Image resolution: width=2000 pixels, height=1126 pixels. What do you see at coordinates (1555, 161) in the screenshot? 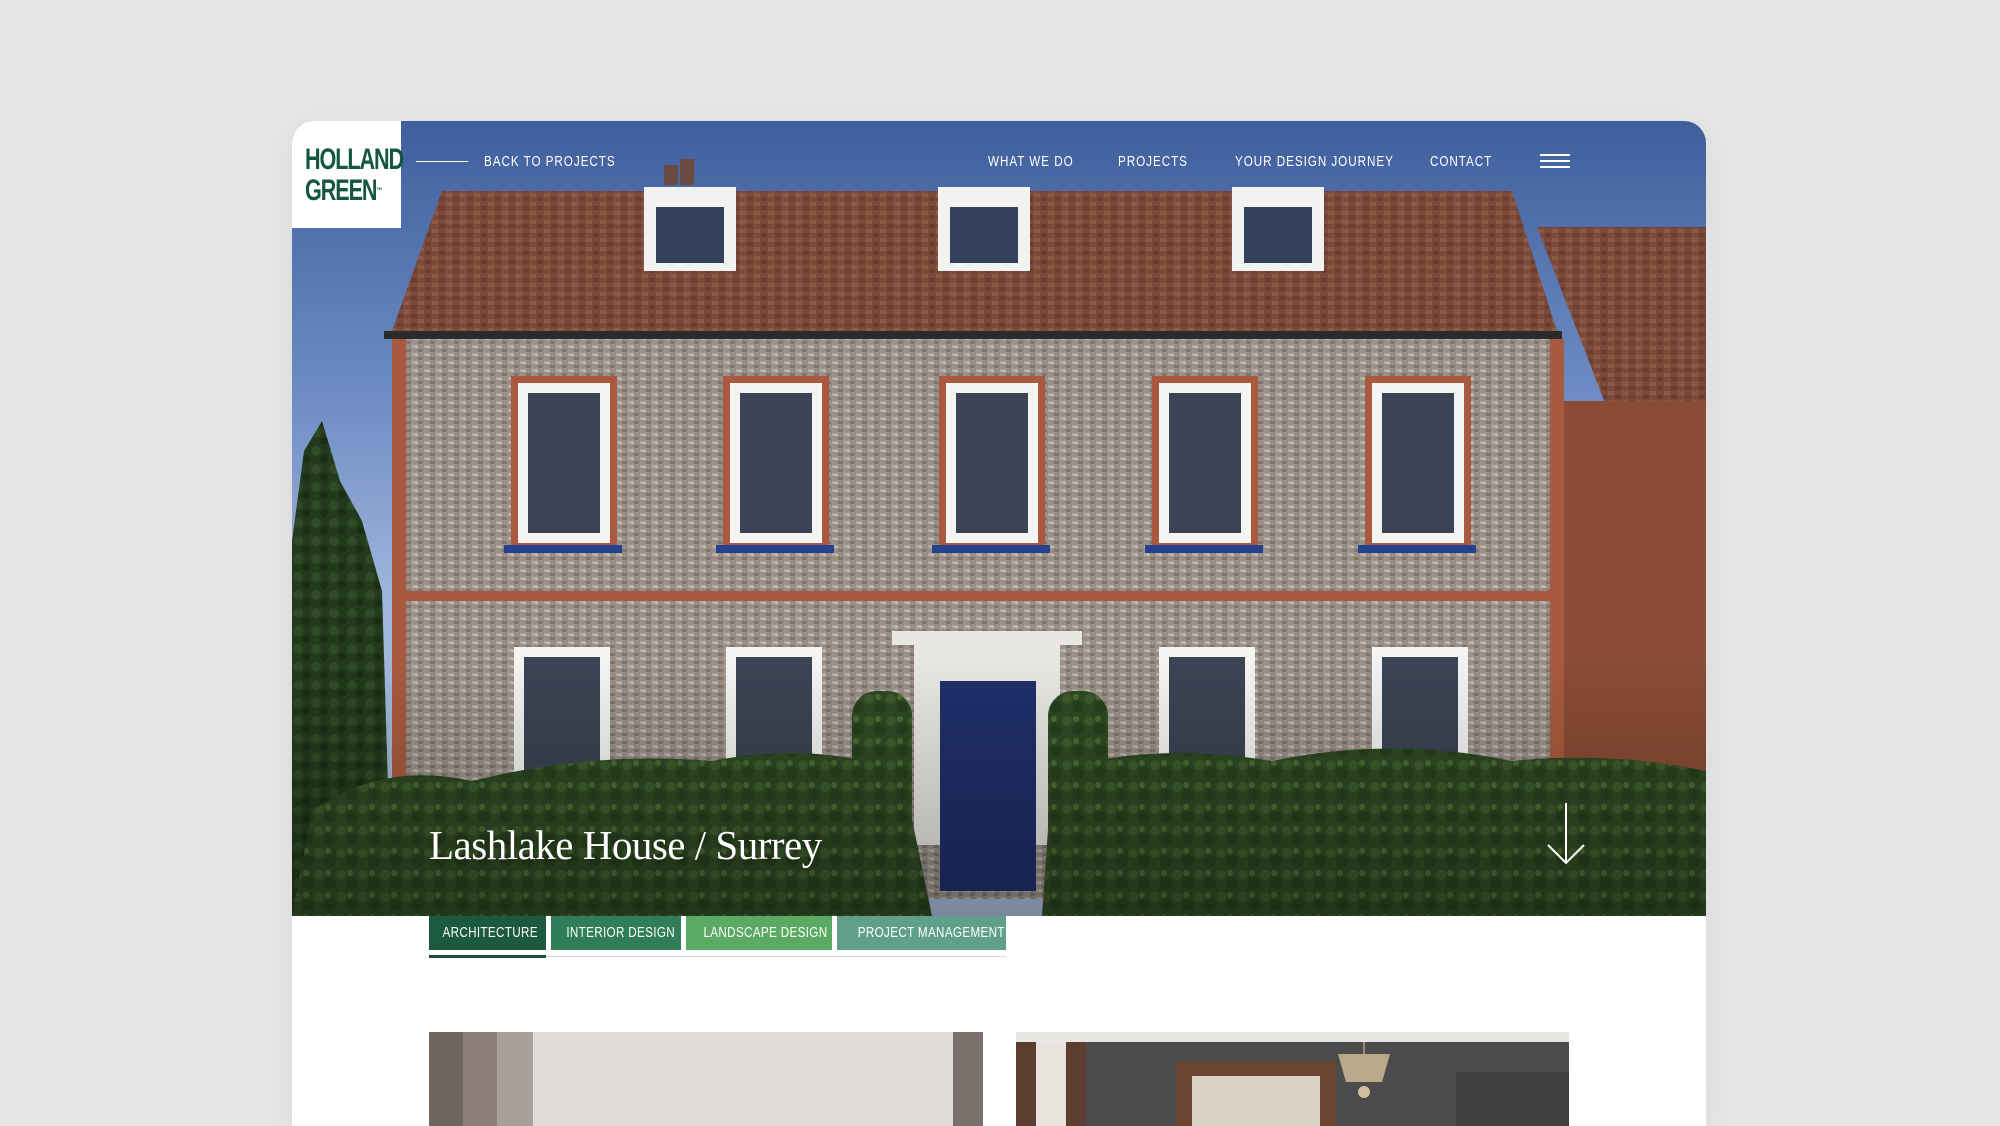
I see `hamburger-menu-icon` at bounding box center [1555, 161].